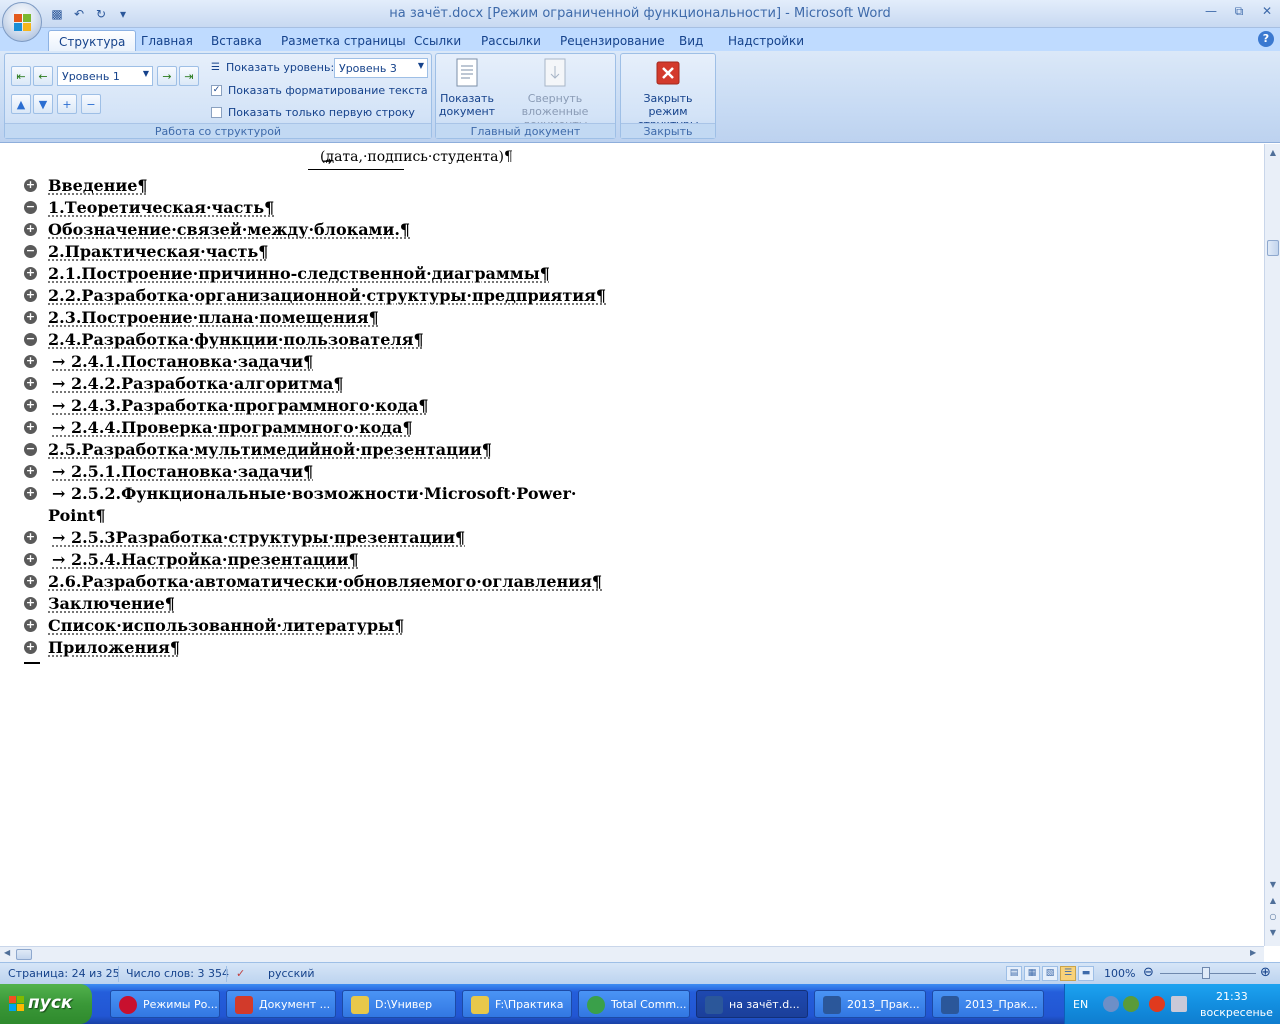 The width and height of the screenshot is (1280, 1024). What do you see at coordinates (437, 41) in the screenshot?
I see `tab-references: Ссылки` at bounding box center [437, 41].